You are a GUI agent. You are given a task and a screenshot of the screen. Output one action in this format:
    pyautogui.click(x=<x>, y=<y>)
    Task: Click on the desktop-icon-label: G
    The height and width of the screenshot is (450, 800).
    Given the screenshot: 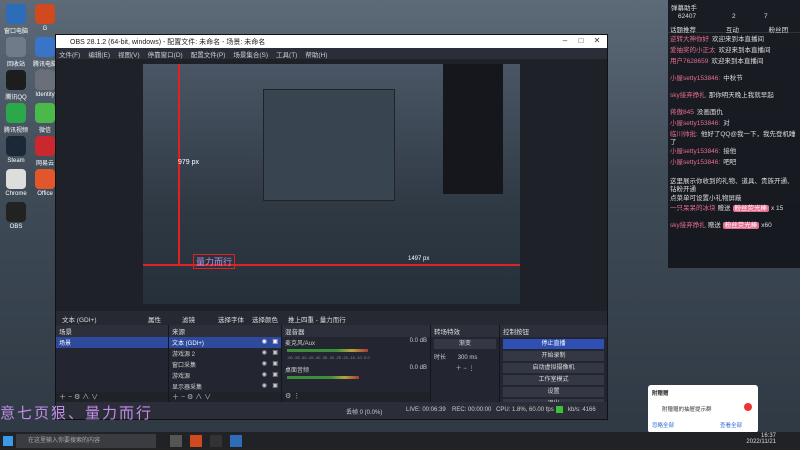 What is the action you would take?
    pyautogui.click(x=45, y=29)
    